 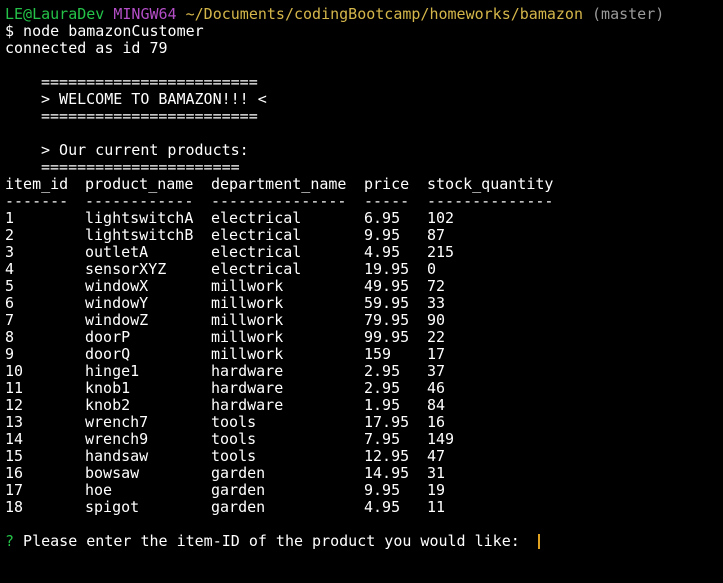 I want to click on cell-stock-quantity: 17, so click(x=436, y=354).